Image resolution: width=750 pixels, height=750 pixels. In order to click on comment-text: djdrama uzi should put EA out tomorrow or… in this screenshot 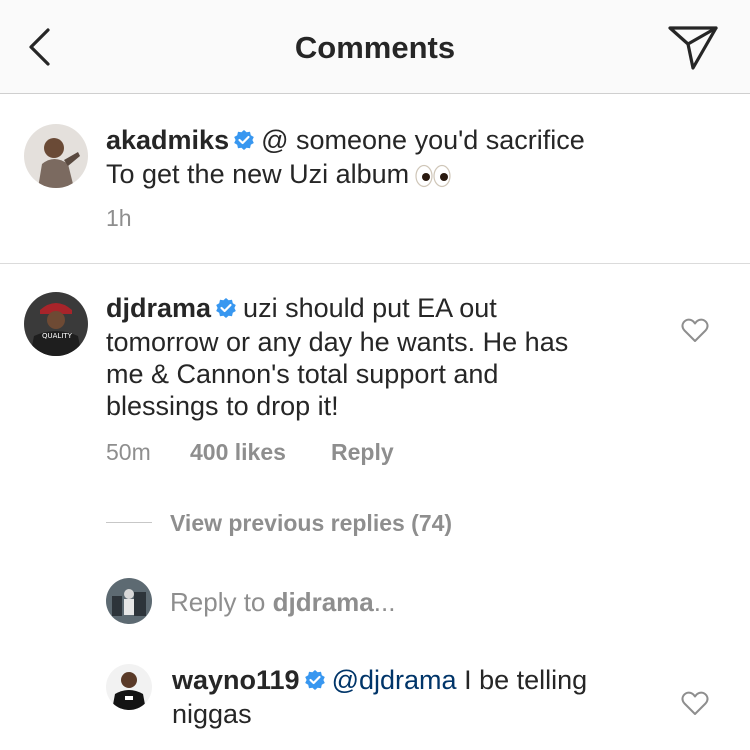, I will do `click(337, 357)`.